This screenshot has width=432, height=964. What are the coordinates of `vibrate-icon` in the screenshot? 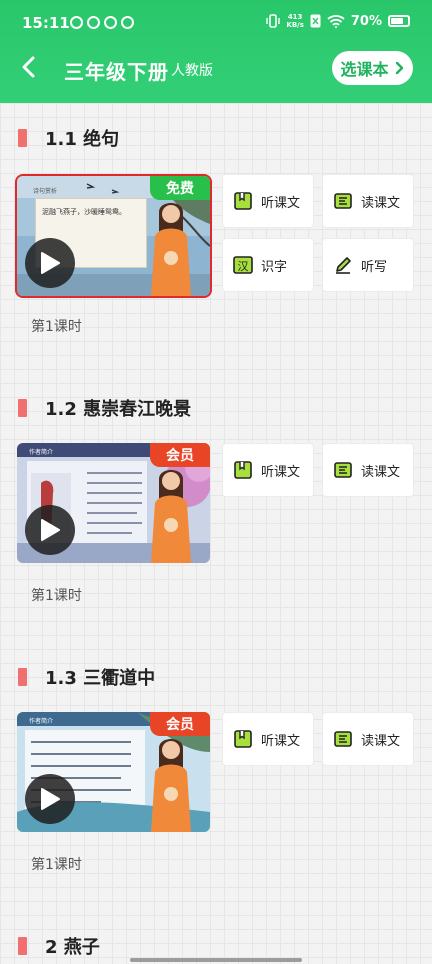 It's located at (273, 21).